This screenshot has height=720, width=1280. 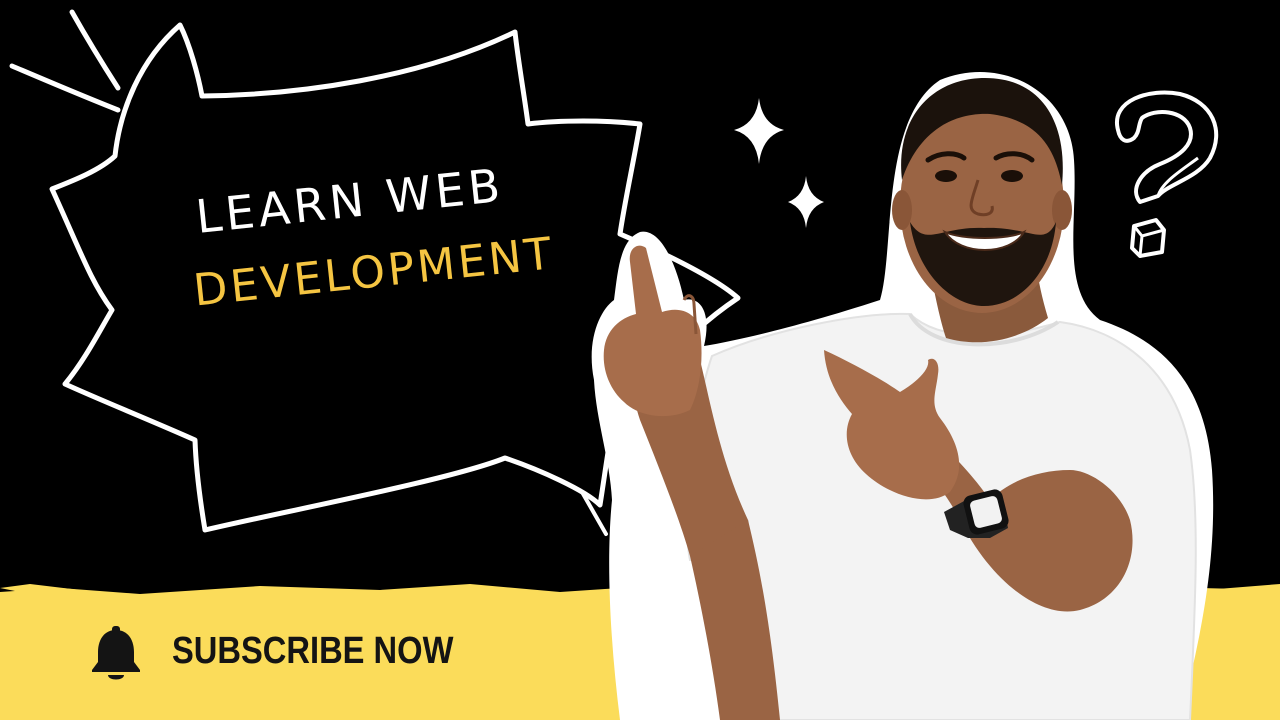 What do you see at coordinates (116, 653) in the screenshot?
I see `bell-icon` at bounding box center [116, 653].